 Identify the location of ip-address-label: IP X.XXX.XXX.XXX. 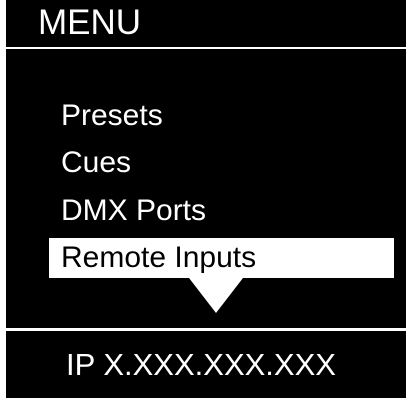
(201, 364).